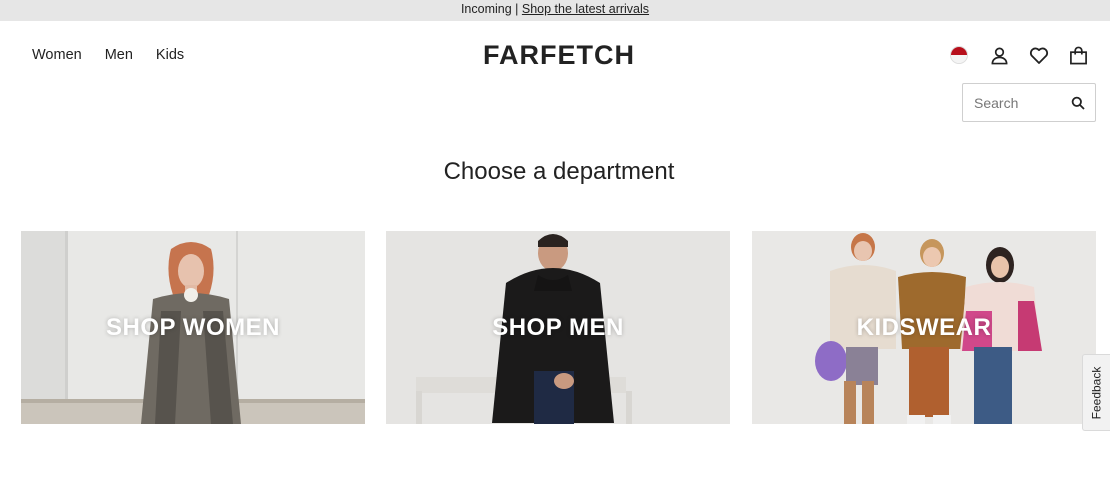  I want to click on country-selector-button, so click(959, 55).